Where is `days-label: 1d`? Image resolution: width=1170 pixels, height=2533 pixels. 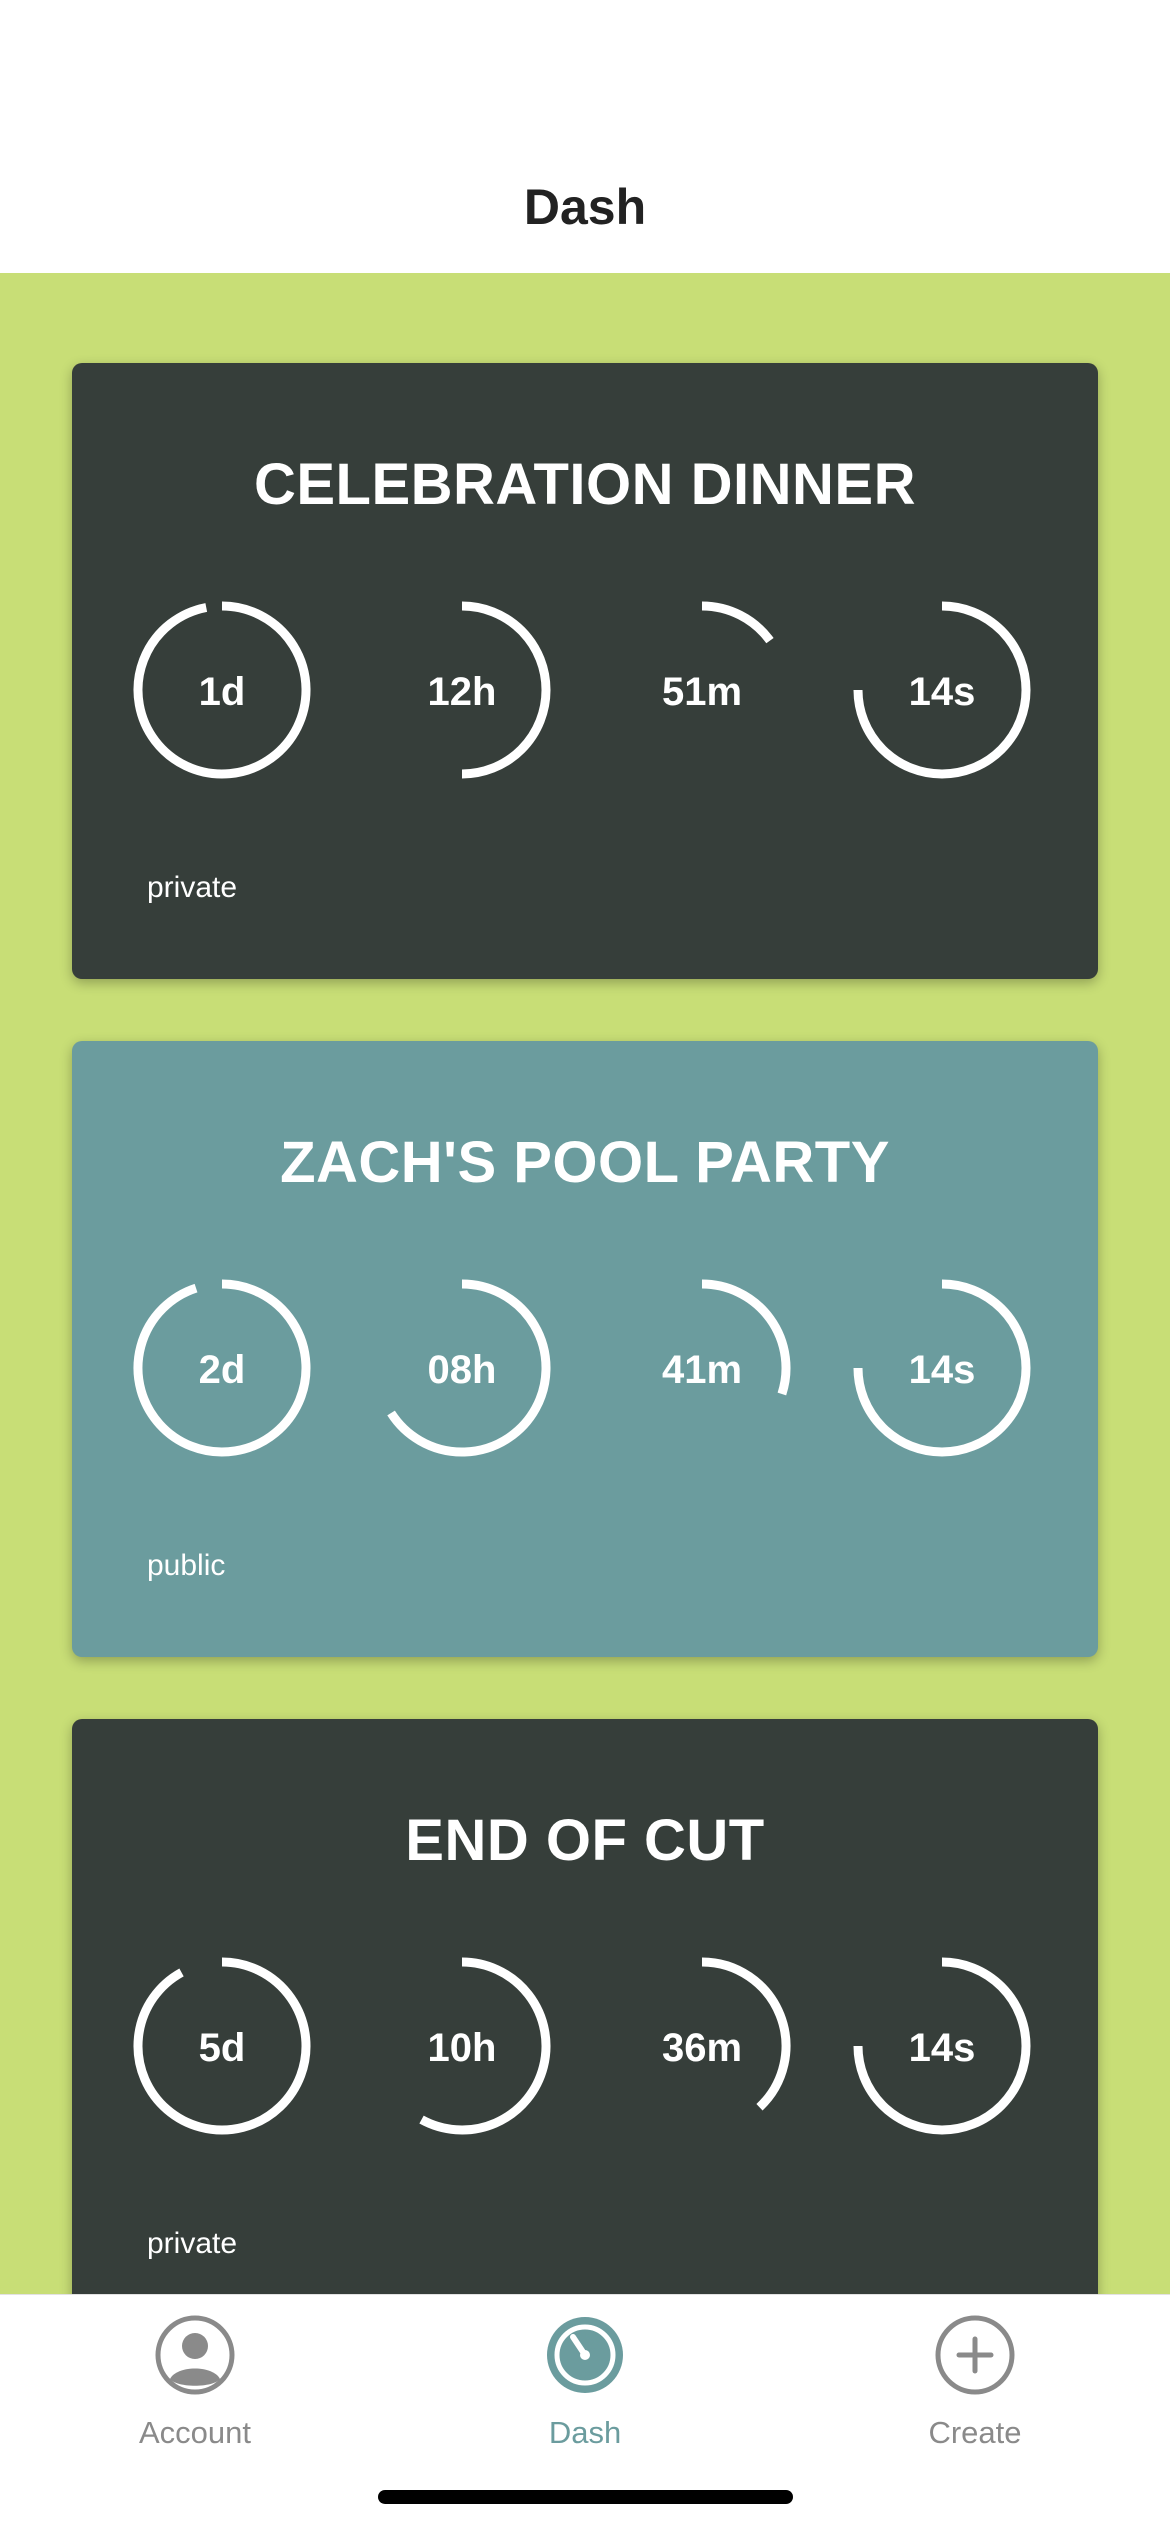 days-label: 1d is located at coordinates (222, 691).